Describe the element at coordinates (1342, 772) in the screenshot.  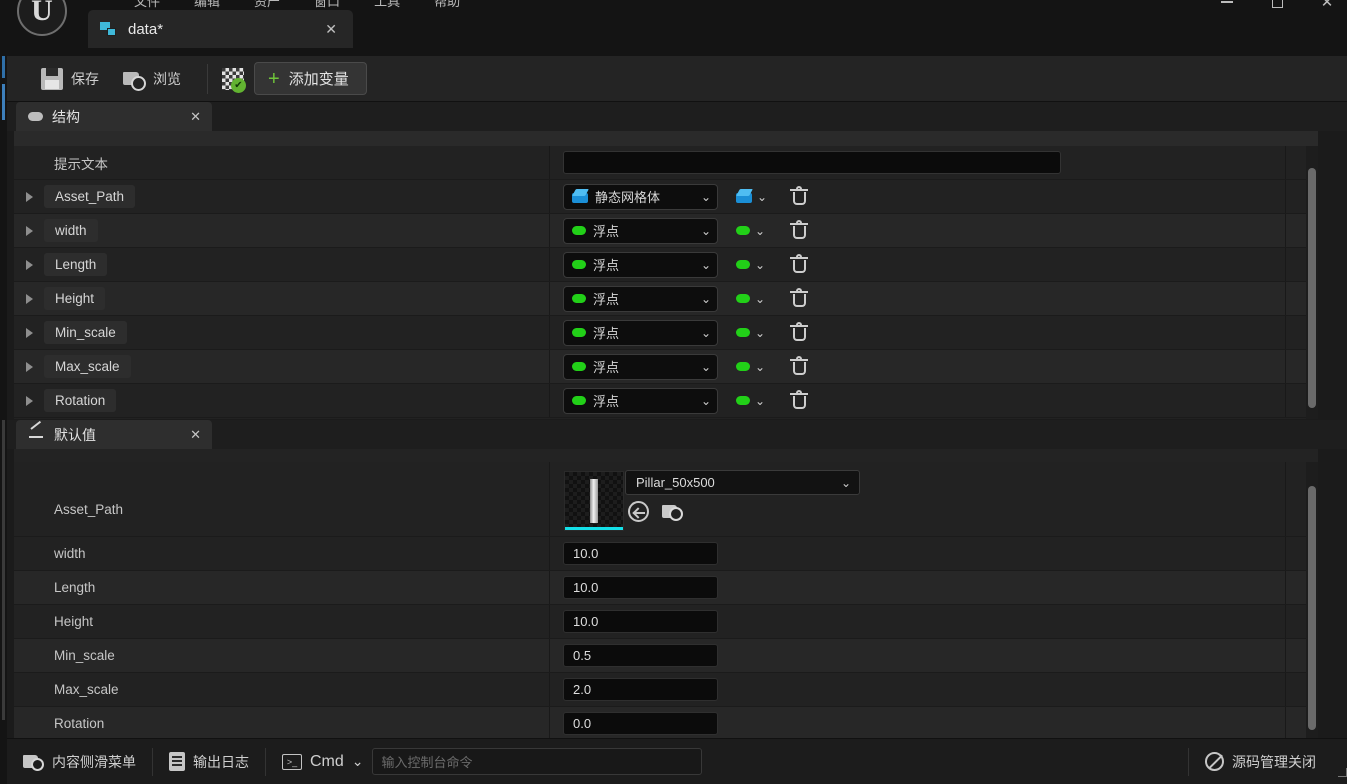
I see `resize-grip-icon` at that location.